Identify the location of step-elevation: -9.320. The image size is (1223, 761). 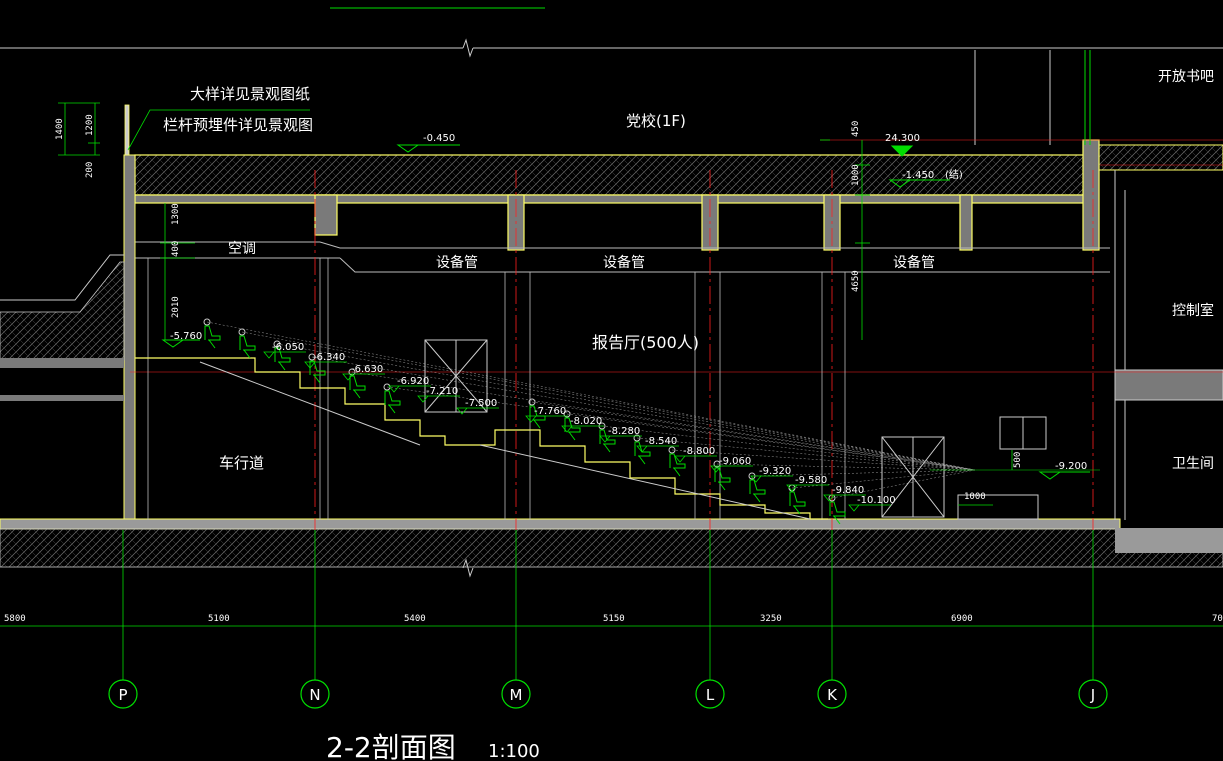
(775, 471).